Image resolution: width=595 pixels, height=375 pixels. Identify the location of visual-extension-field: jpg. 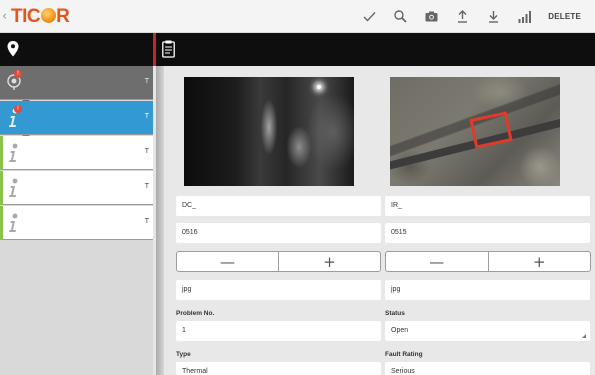
(278, 290).